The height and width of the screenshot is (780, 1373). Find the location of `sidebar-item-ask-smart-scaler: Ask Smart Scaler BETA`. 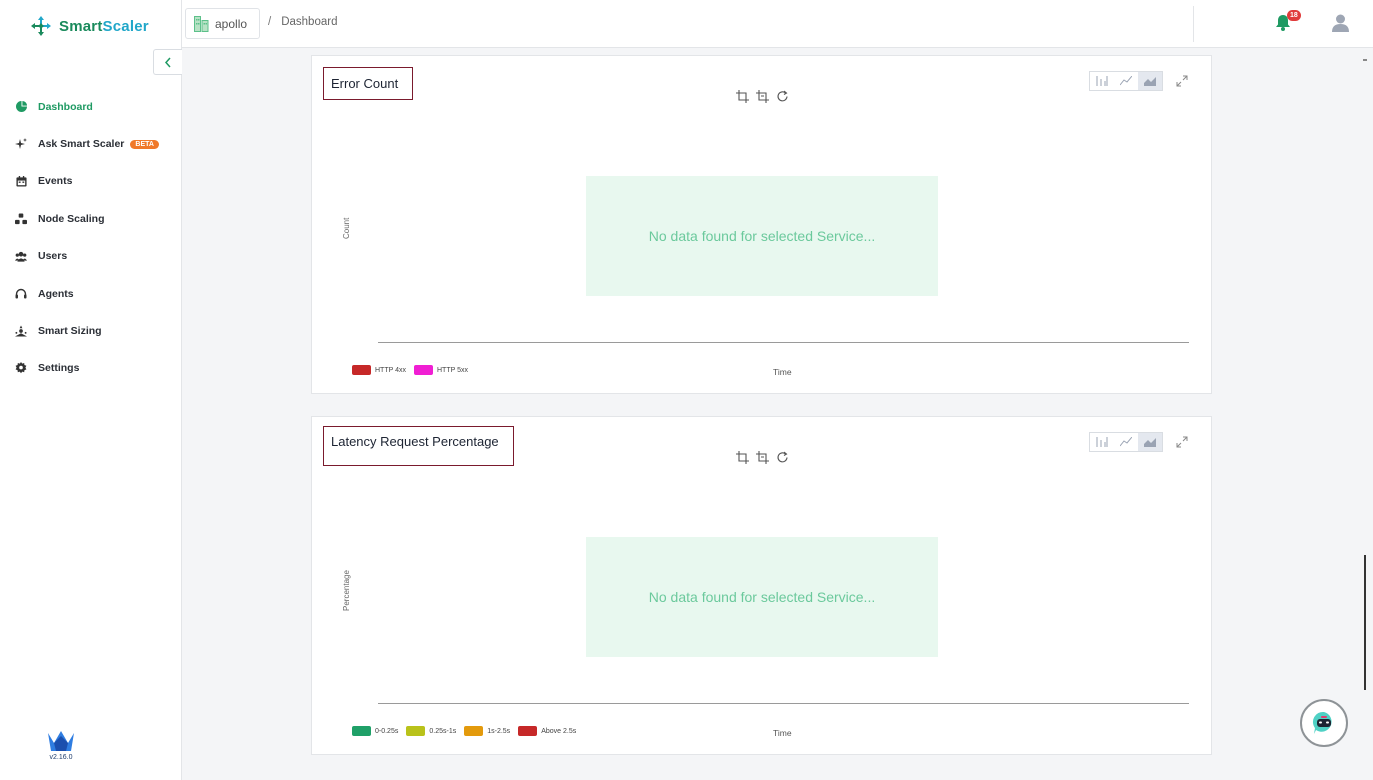

sidebar-item-ask-smart-scaler: Ask Smart Scaler BETA is located at coordinates (90, 143).